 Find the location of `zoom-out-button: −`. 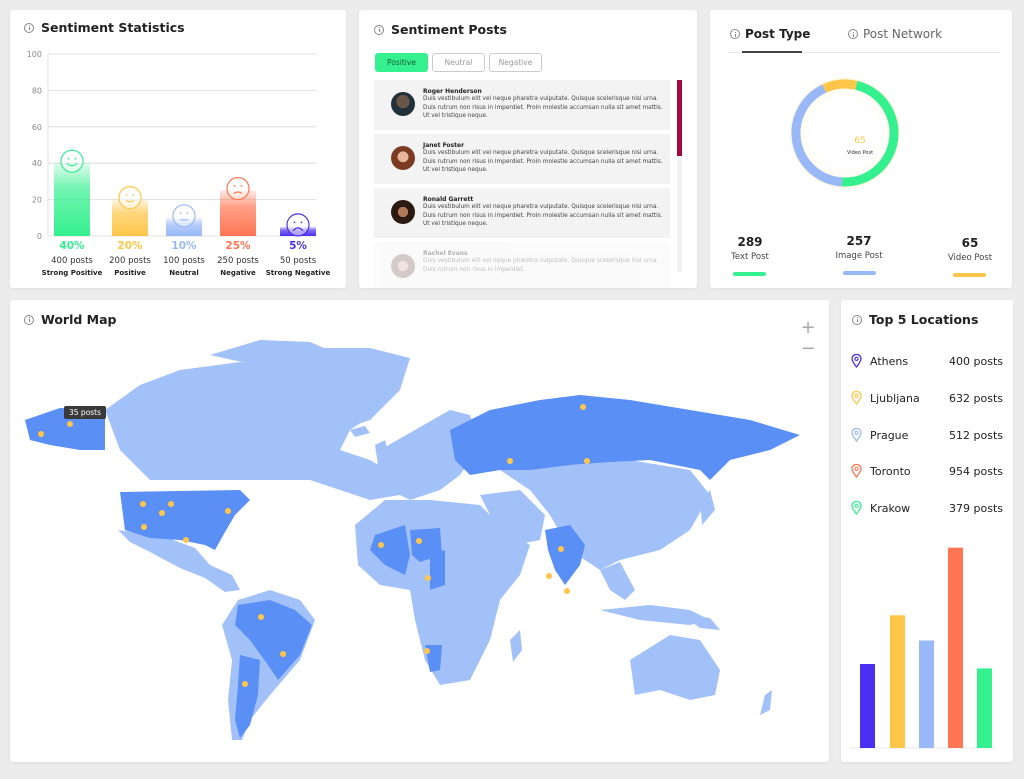

zoom-out-button: − is located at coordinates (808, 349).